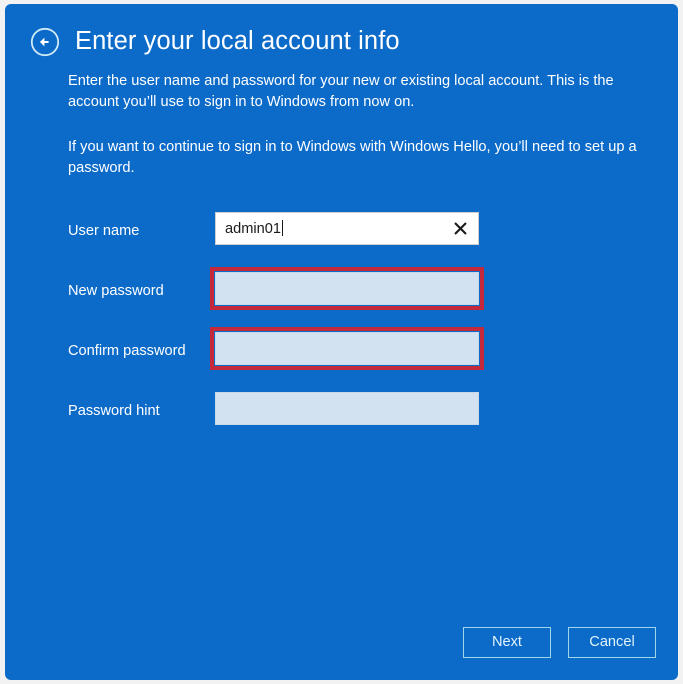 The height and width of the screenshot is (684, 683). I want to click on new-password-input, so click(347, 288).